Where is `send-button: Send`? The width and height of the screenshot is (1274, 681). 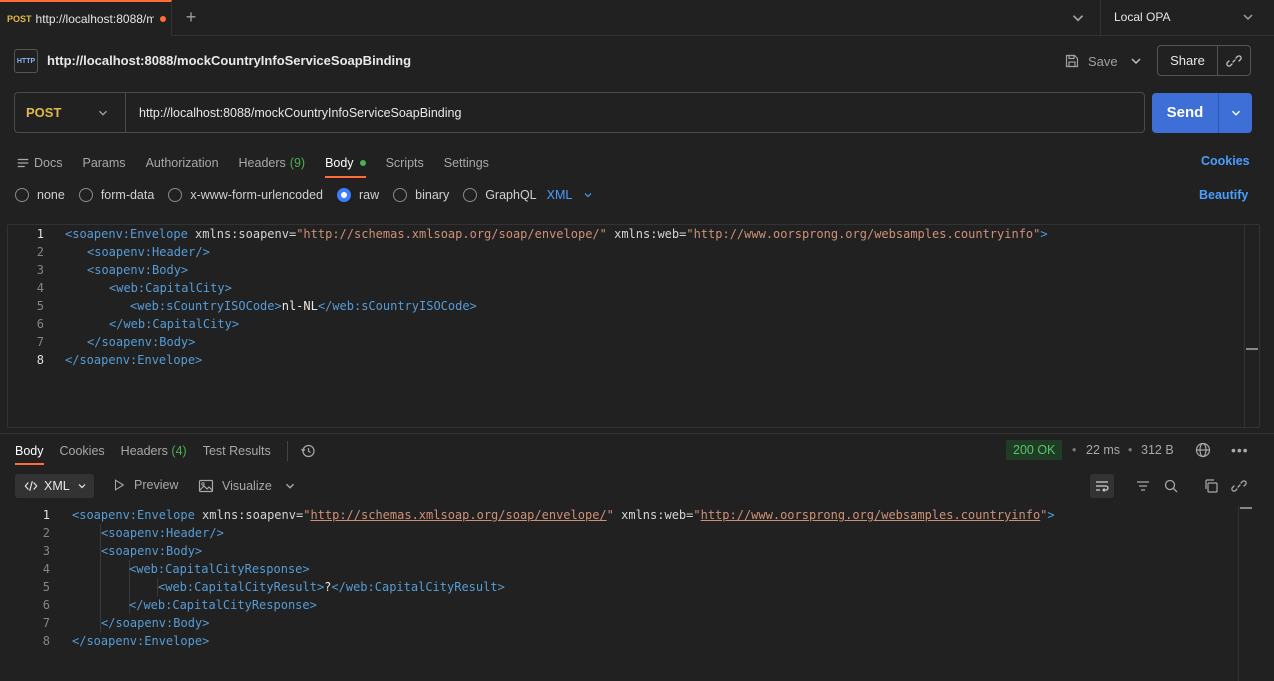 send-button: Send is located at coordinates (1202, 113).